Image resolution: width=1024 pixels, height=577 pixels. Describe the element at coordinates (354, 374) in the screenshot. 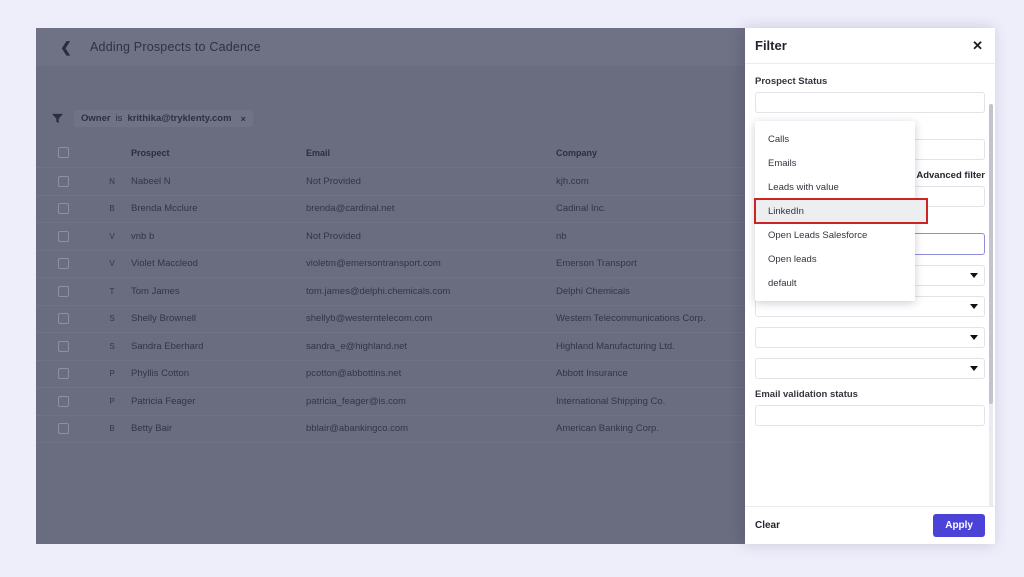

I see `cell-email: pcotton@abbottins.net` at that location.